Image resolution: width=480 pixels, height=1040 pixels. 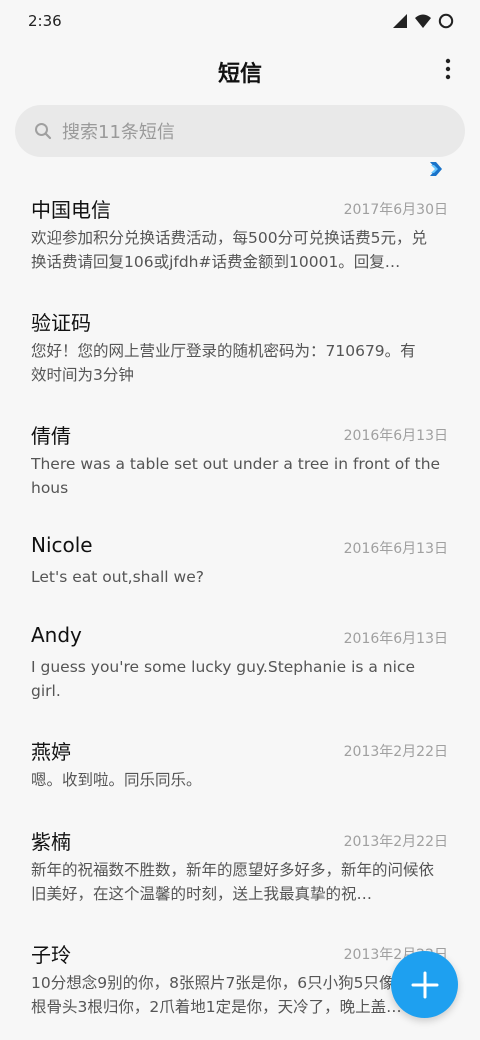 What do you see at coordinates (240, 131) in the screenshot?
I see `search-input: 搜索11条短信` at bounding box center [240, 131].